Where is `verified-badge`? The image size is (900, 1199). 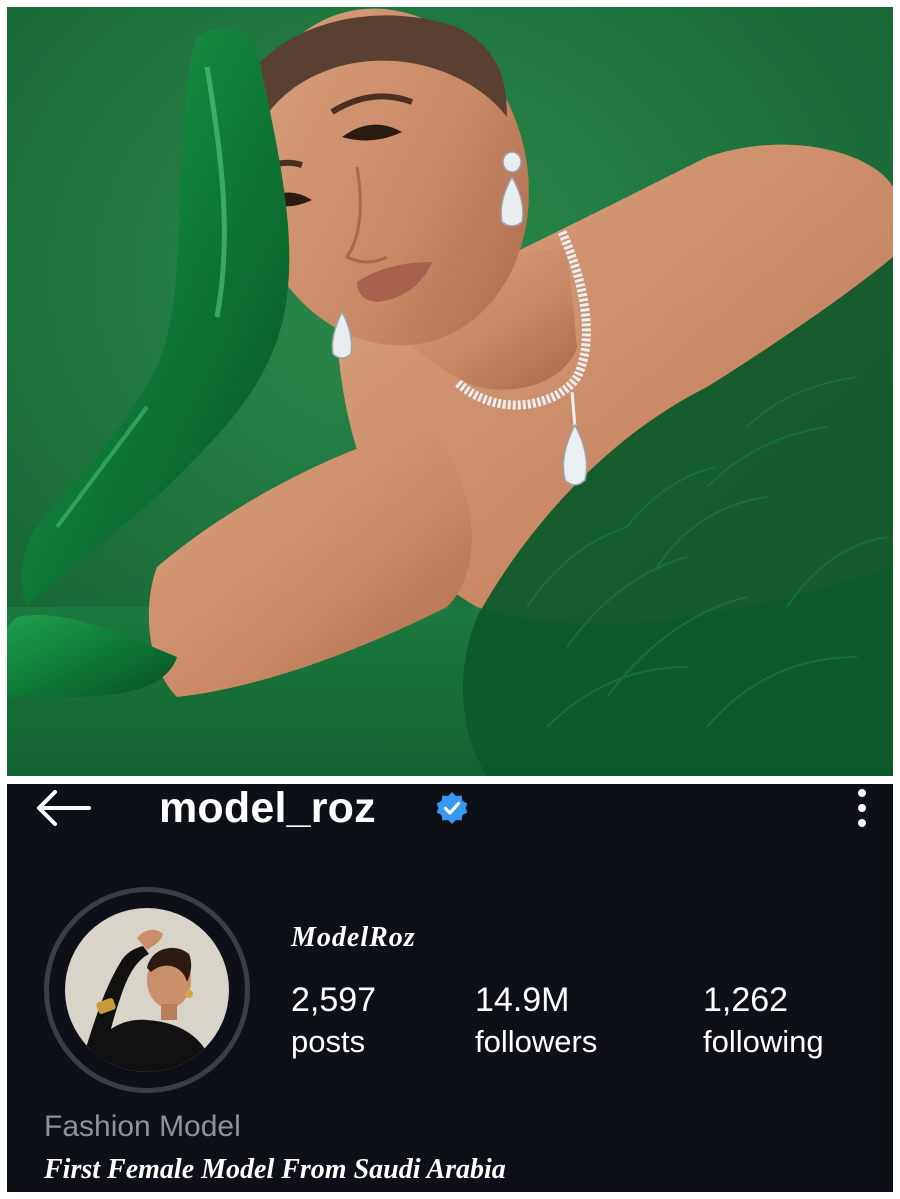
verified-badge is located at coordinates (452, 808).